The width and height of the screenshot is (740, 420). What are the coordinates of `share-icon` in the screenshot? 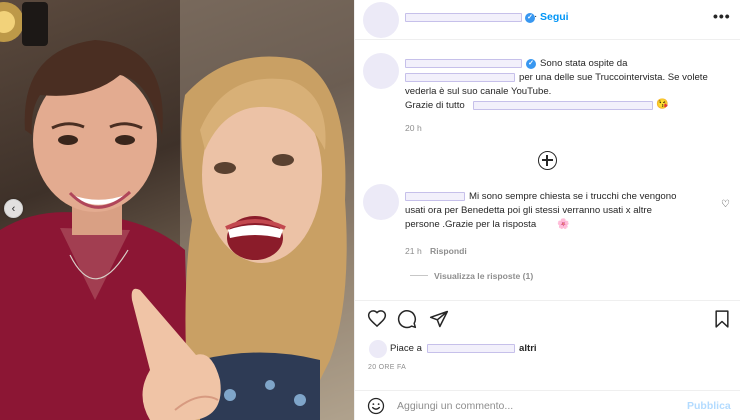 It's located at (439, 319).